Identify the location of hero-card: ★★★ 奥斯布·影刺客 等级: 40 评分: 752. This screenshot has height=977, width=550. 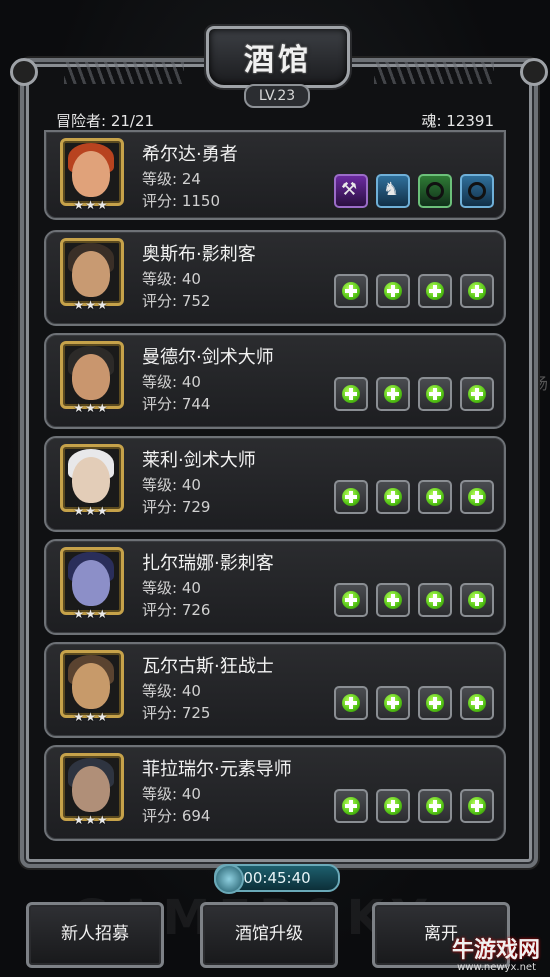
(275, 278).